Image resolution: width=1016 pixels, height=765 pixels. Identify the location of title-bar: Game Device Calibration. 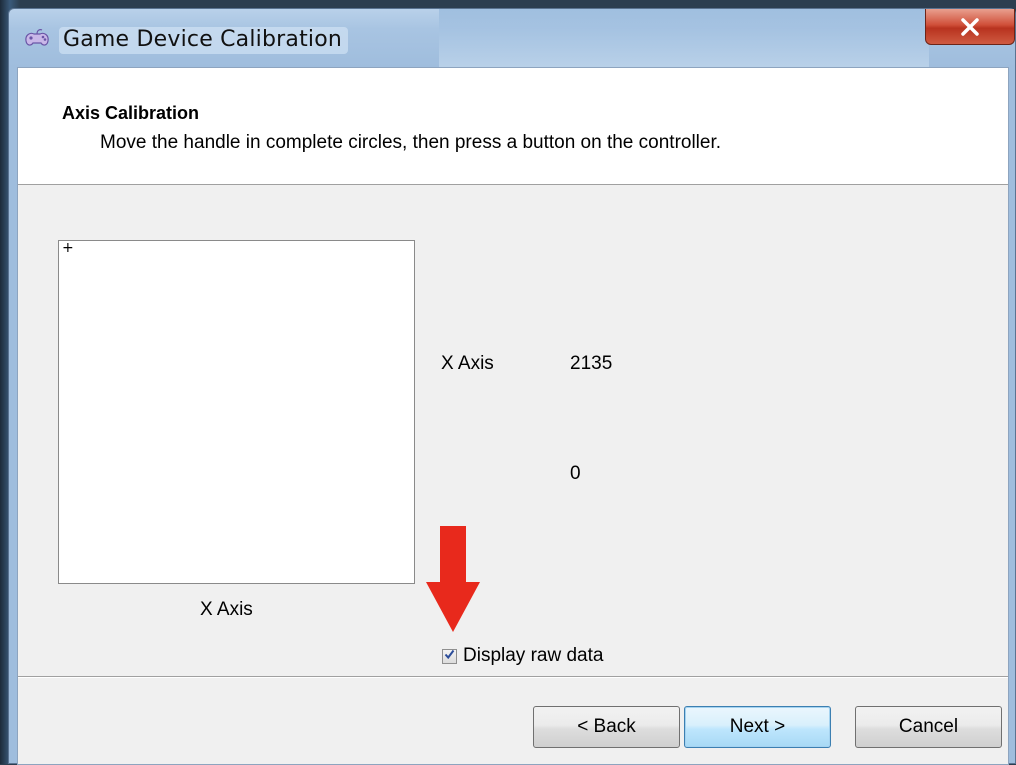
(512, 38).